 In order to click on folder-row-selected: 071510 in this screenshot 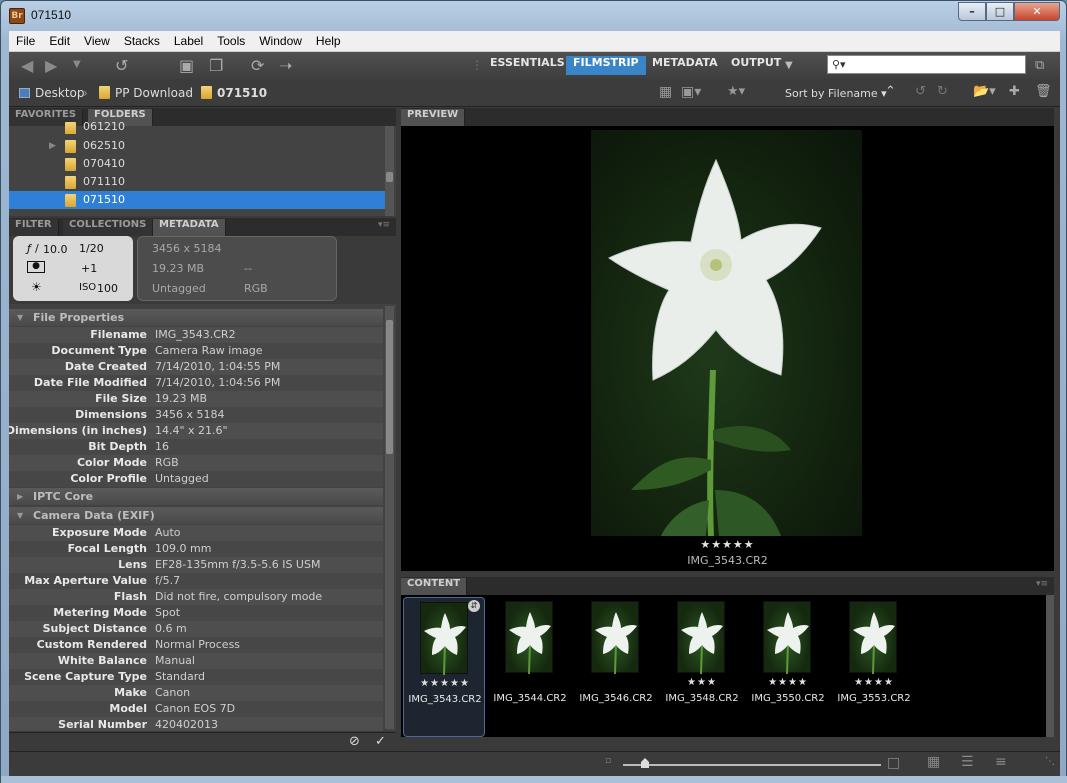, I will do `click(197, 200)`.